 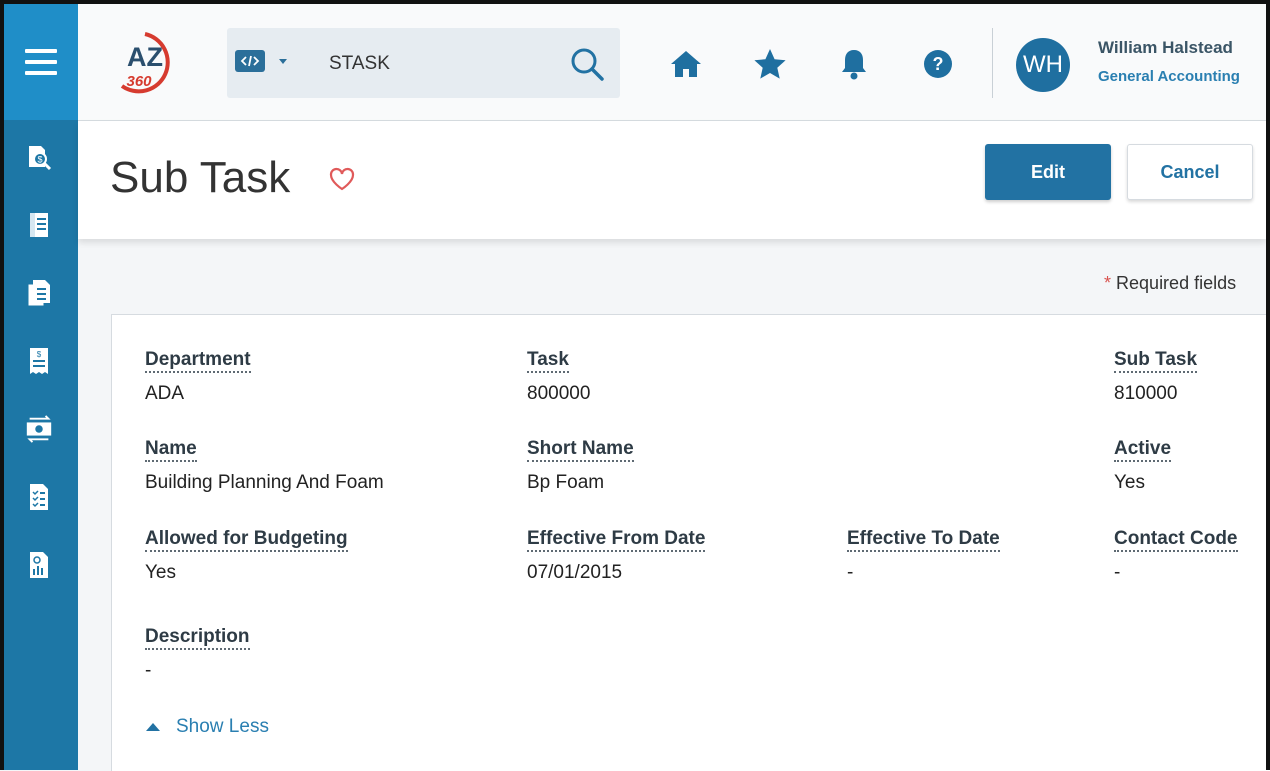 What do you see at coordinates (1143, 450) in the screenshot?
I see `field-label: Active` at bounding box center [1143, 450].